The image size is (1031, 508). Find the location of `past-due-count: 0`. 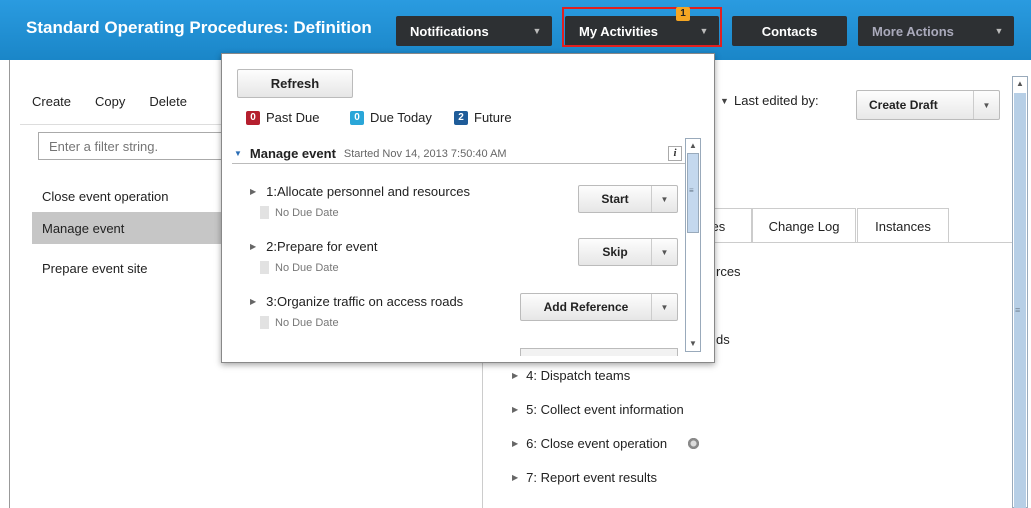

past-due-count: 0 is located at coordinates (253, 117).